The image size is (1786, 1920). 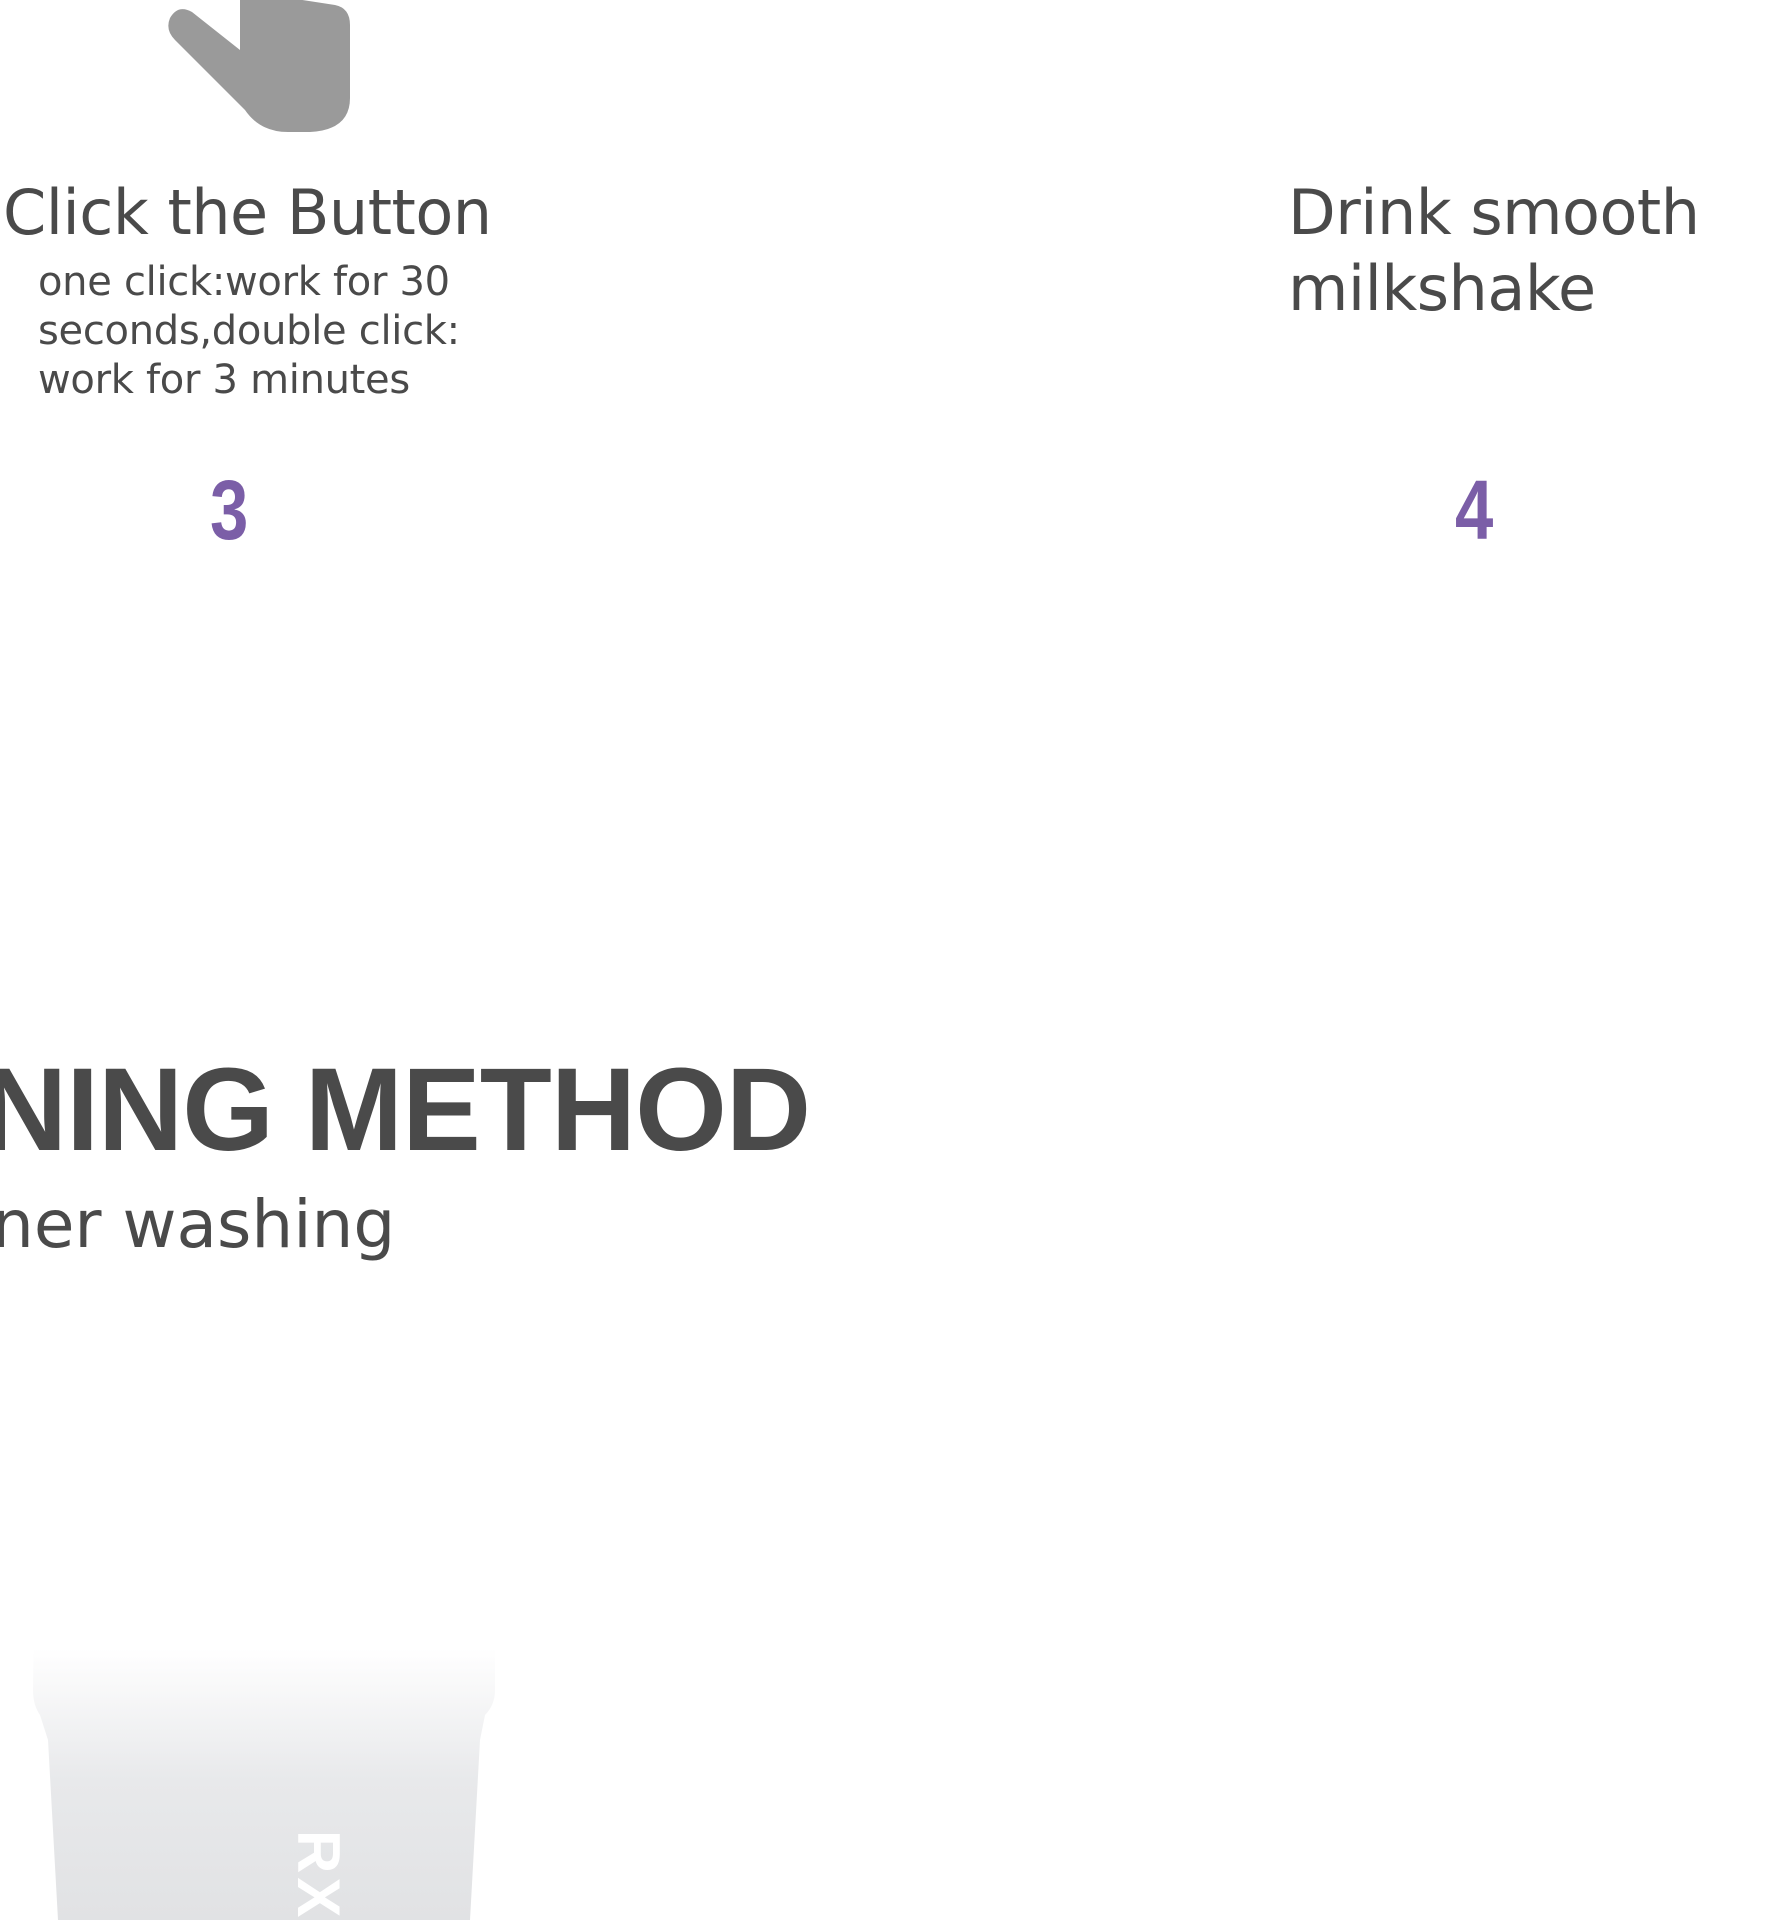 What do you see at coordinates (1442, 288) in the screenshot?
I see `step-4-title-line: milkshake` at bounding box center [1442, 288].